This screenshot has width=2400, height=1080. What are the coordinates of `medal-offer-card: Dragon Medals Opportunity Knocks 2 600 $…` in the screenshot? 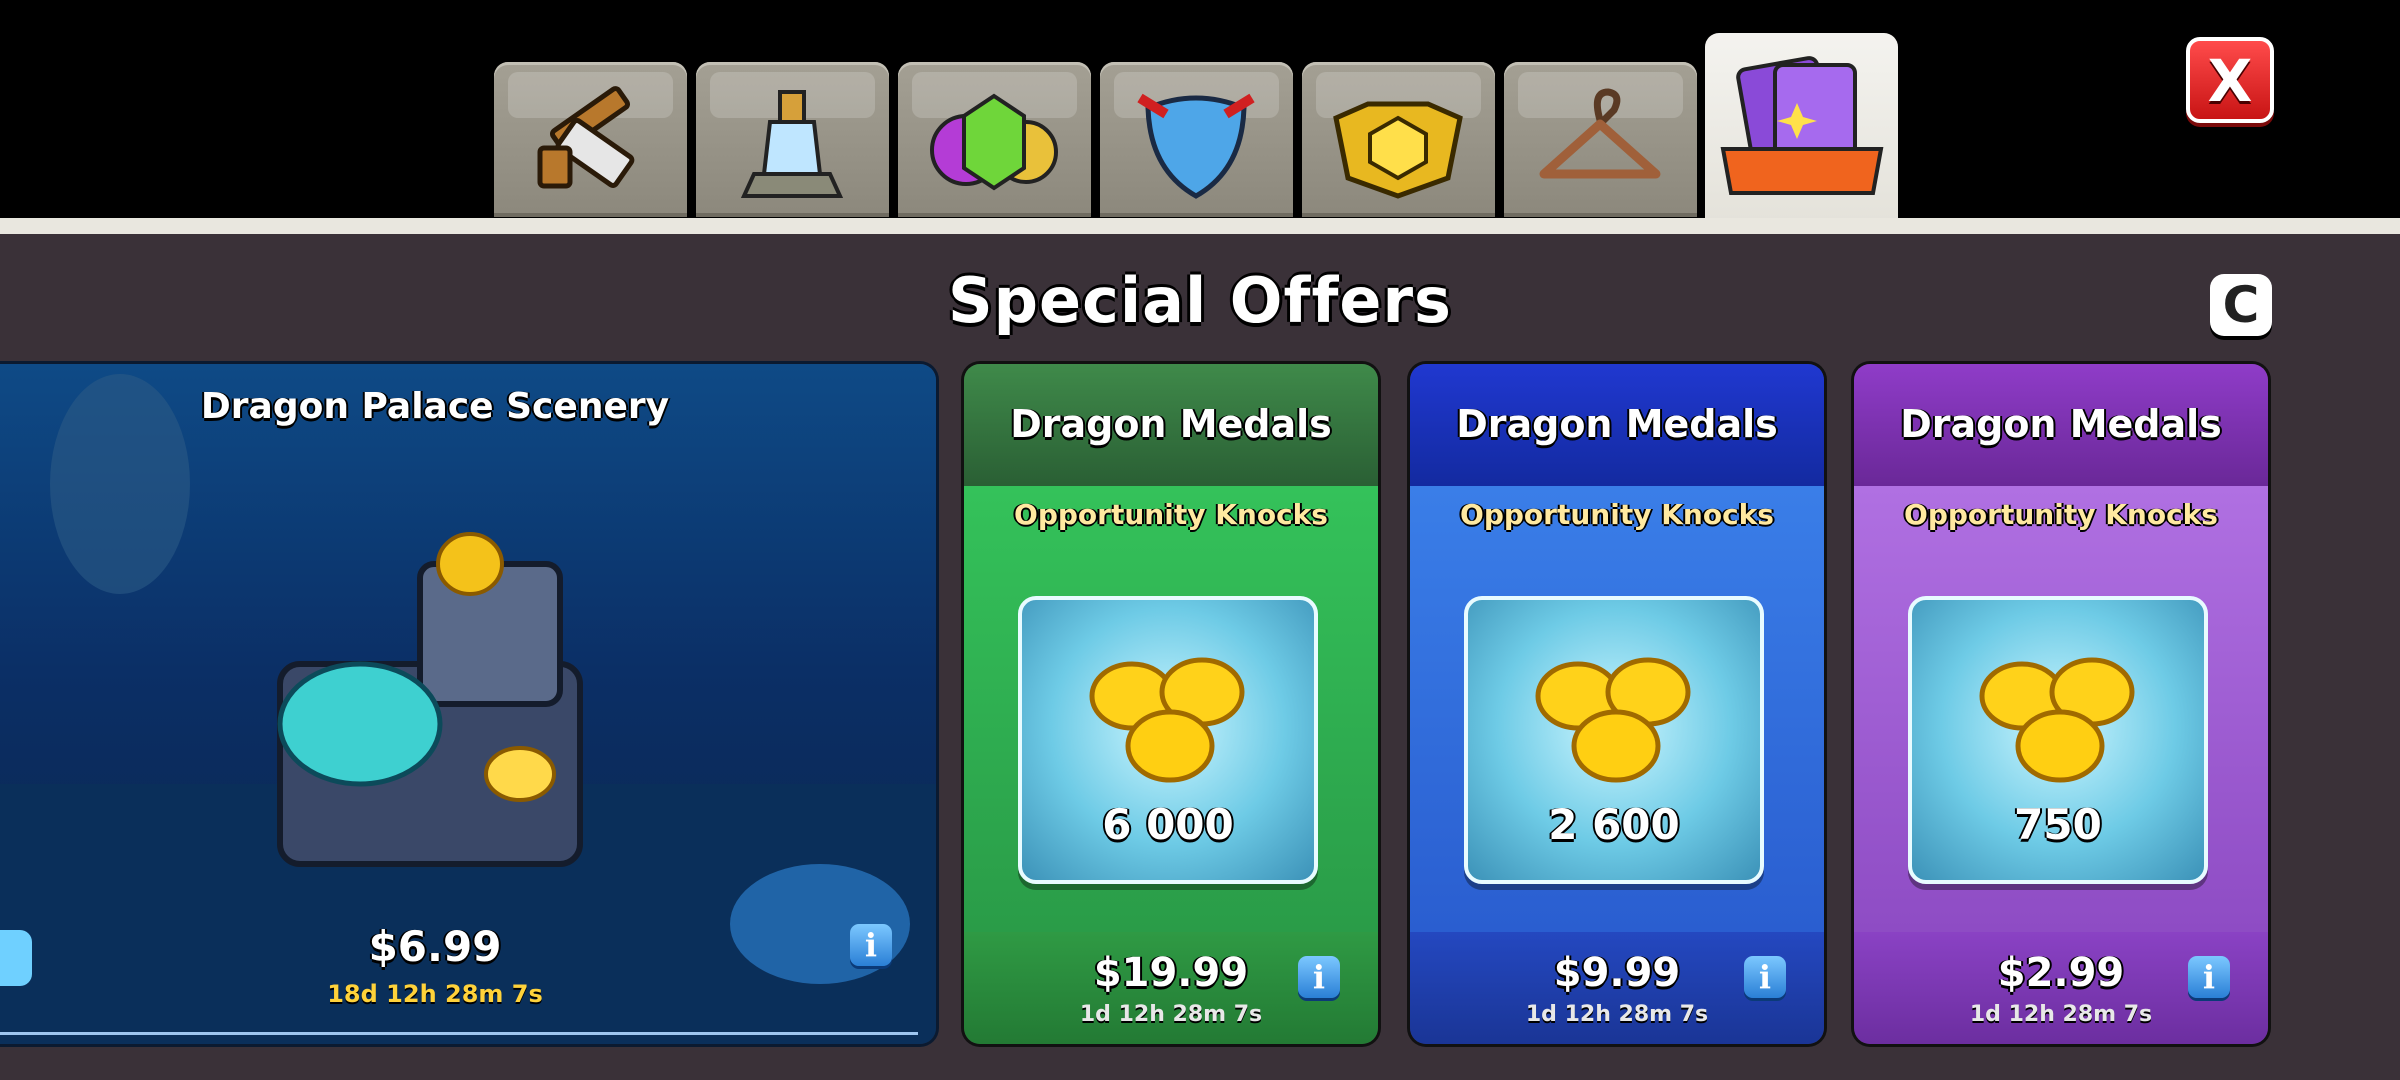 It's located at (1617, 704).